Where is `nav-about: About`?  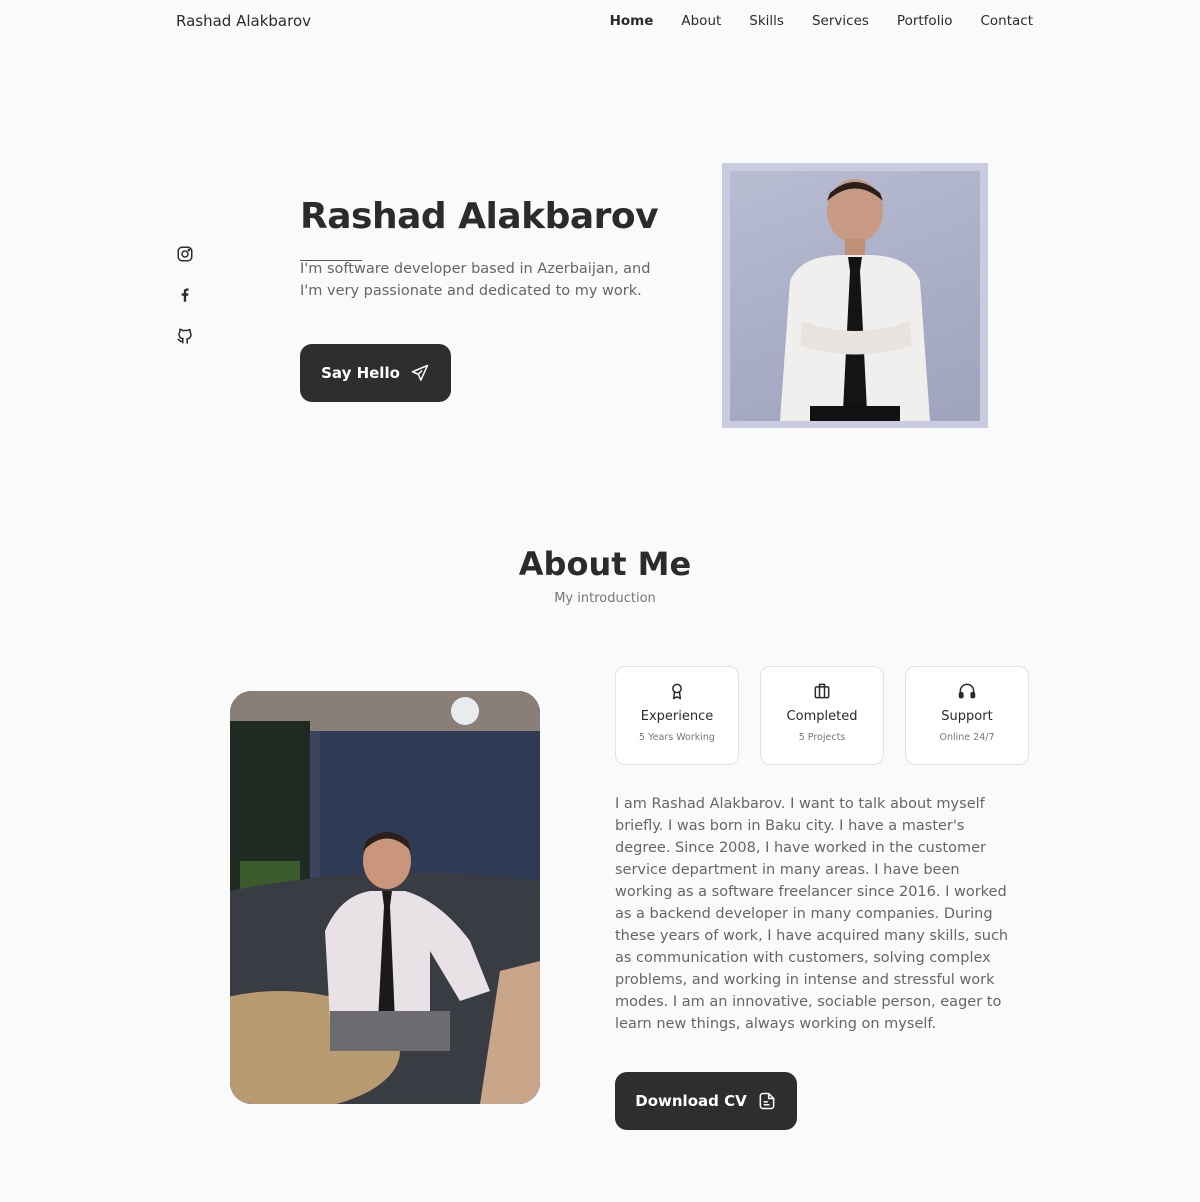 nav-about: About is located at coordinates (701, 21).